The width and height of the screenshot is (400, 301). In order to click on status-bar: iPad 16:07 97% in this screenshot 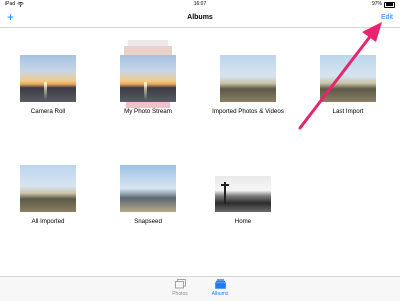, I will do `click(200, 4)`.